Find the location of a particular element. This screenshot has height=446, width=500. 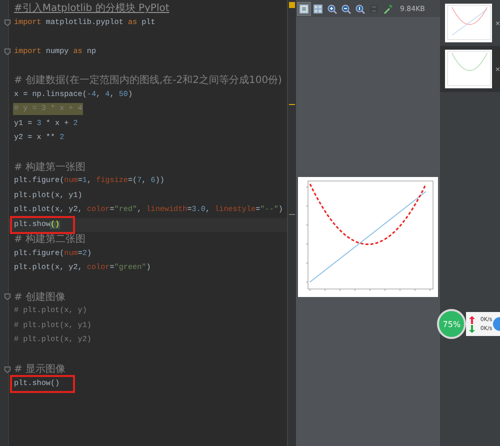

code-comment: # 显示图像 is located at coordinates (40, 369).